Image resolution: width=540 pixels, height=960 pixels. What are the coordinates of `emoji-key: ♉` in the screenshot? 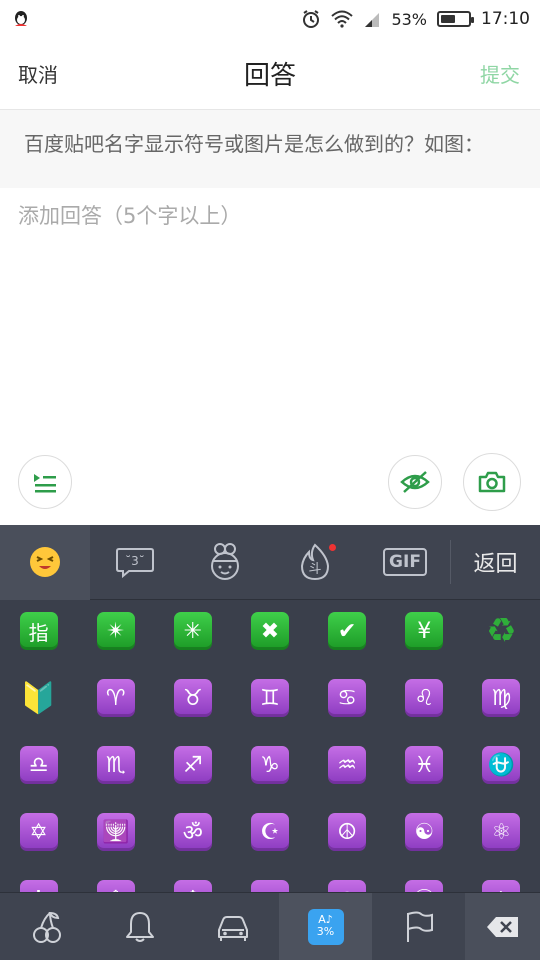 It's located at (192, 712).